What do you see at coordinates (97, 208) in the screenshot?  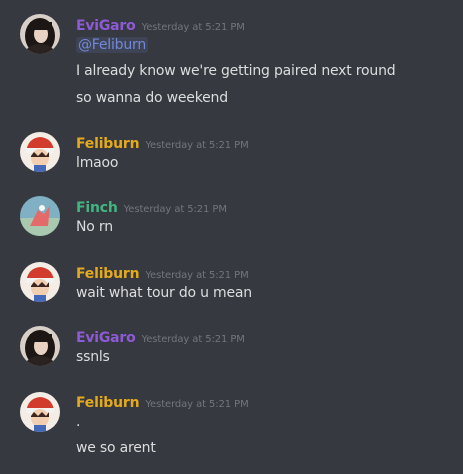 I see `username: Finch` at bounding box center [97, 208].